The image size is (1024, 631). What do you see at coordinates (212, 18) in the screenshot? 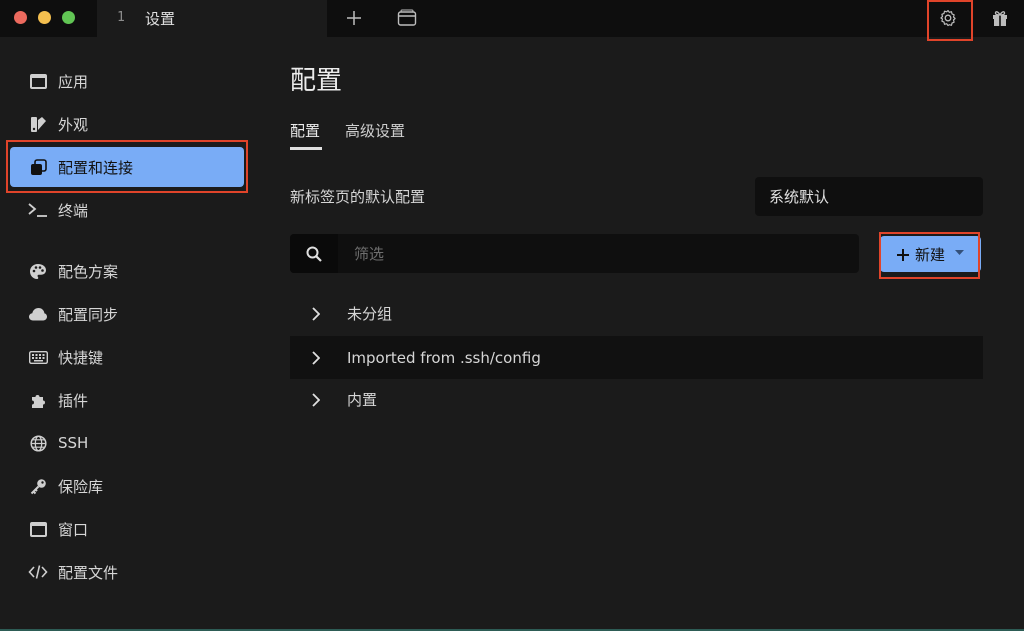
I see `tab-settings: 1 设置` at bounding box center [212, 18].